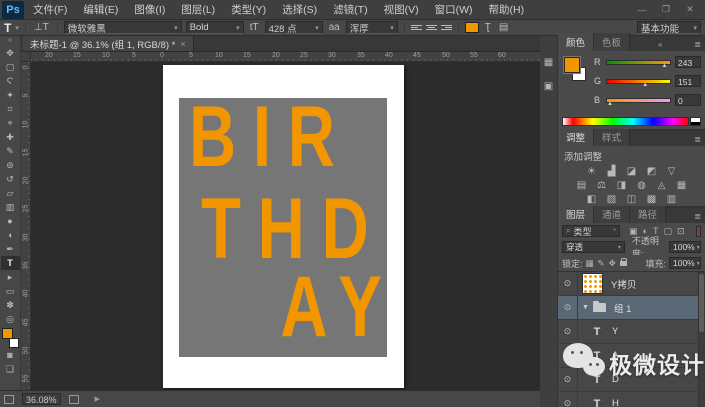 The width and height of the screenshot is (705, 407). Describe the element at coordinates (701, 303) in the screenshot. I see `layers-scrollbar-thumb` at that location.